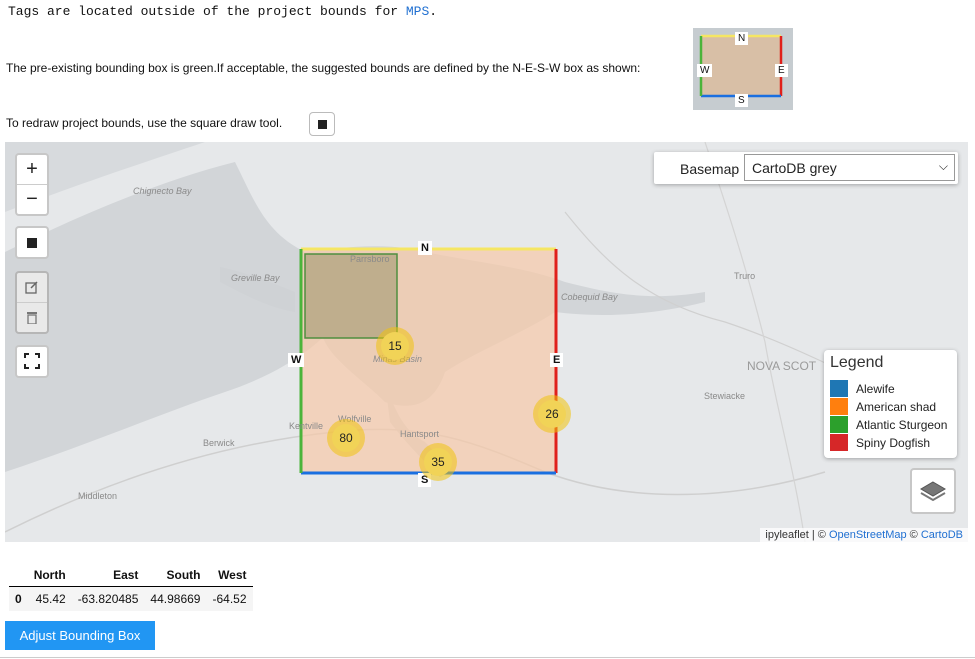  I want to click on square-draw-button, so click(32, 242).